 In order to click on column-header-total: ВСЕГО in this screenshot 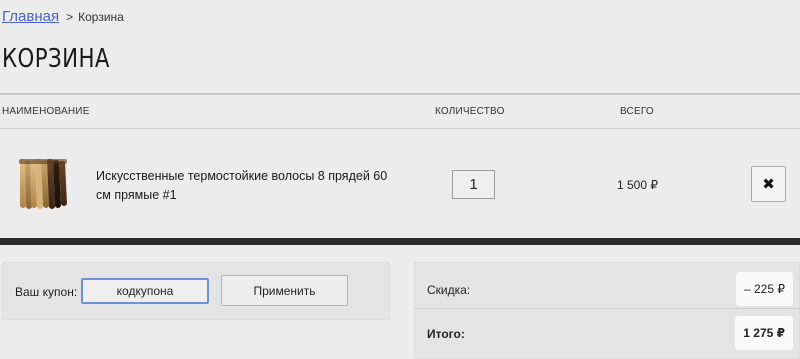, I will do `click(637, 111)`.